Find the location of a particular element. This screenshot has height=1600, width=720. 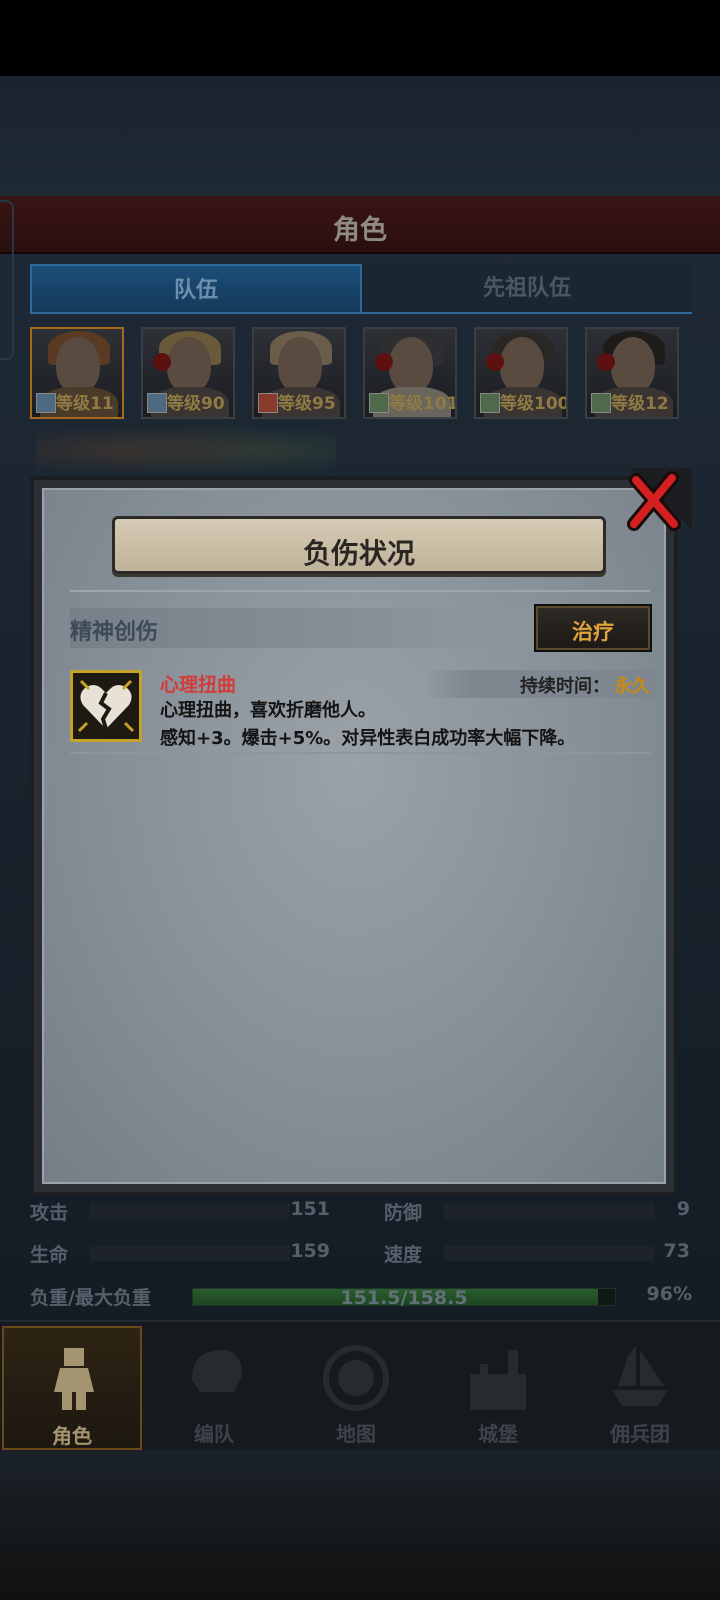

member-level: 等级100 is located at coordinates (534, 404).